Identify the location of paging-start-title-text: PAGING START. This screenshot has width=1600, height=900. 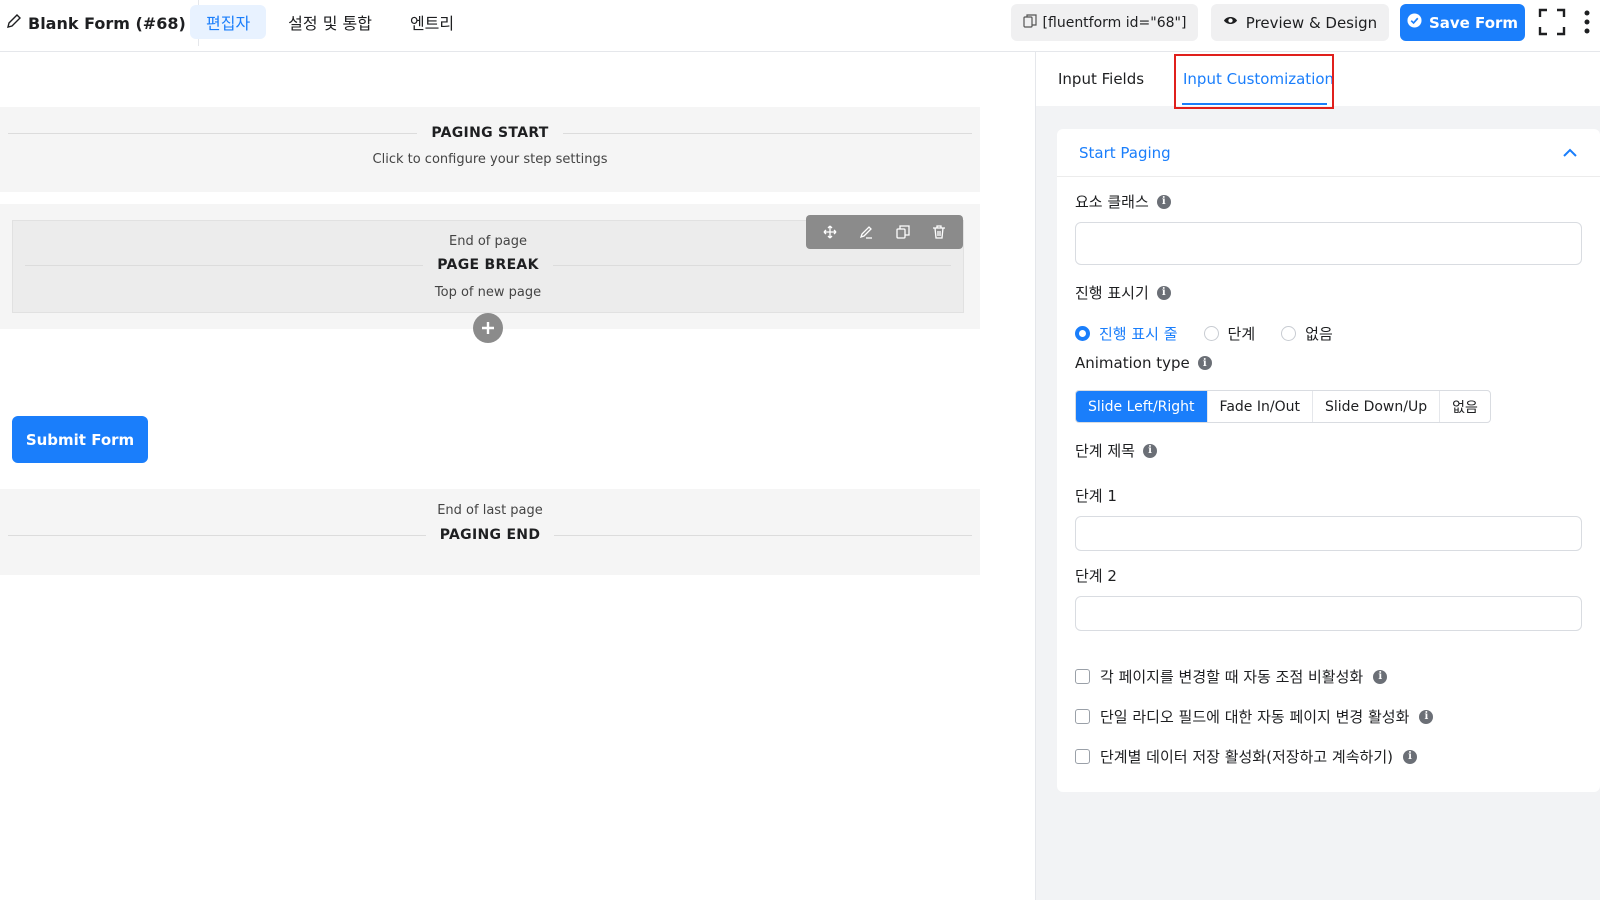
(490, 133).